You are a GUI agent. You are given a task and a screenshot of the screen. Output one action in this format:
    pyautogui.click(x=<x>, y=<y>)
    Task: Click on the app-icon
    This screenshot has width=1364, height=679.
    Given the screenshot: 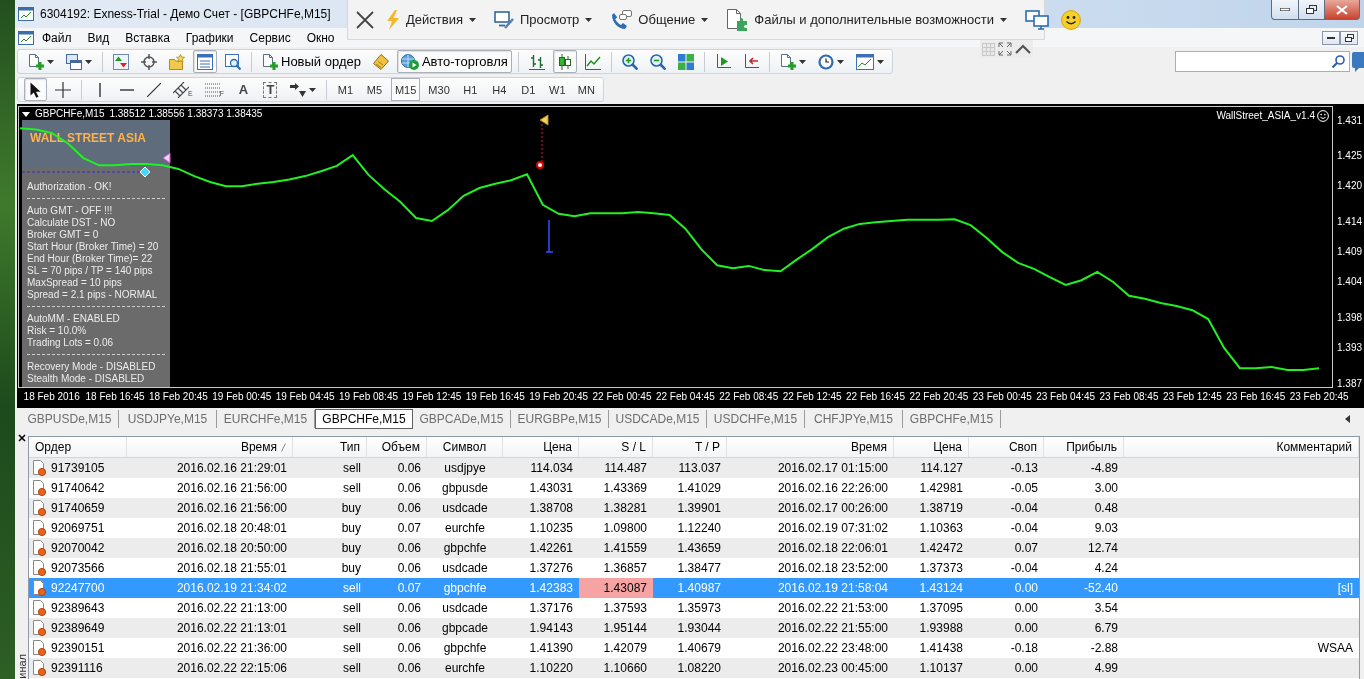 What is the action you would take?
    pyautogui.click(x=26, y=14)
    